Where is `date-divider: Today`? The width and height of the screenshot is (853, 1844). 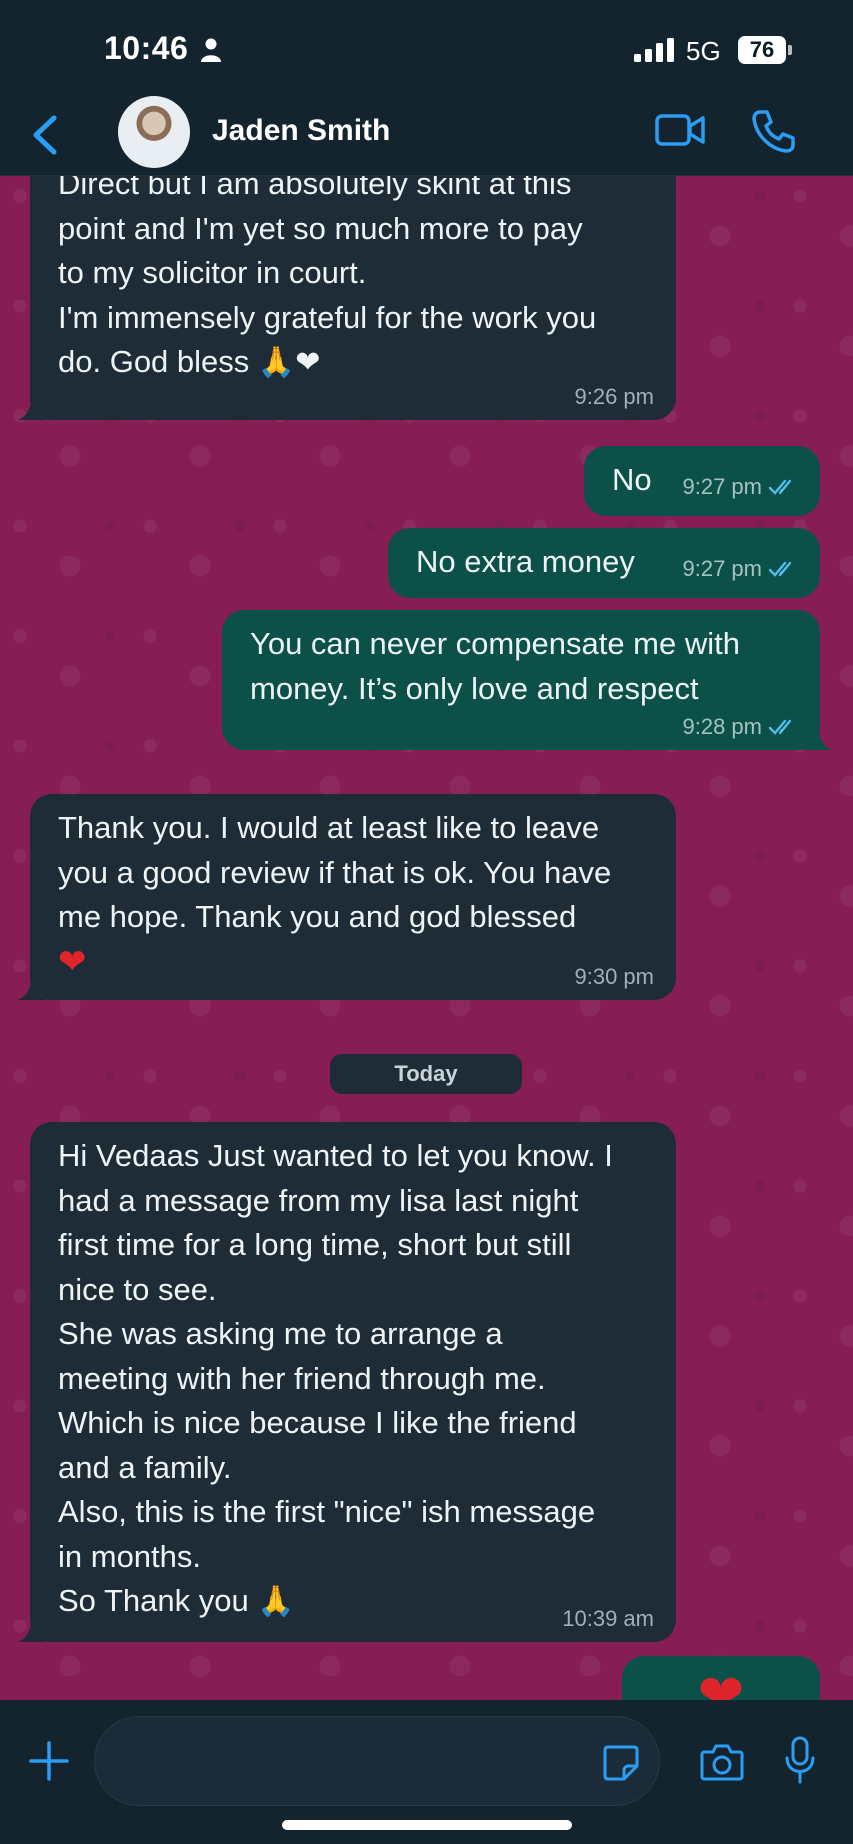
date-divider: Today is located at coordinates (426, 1074).